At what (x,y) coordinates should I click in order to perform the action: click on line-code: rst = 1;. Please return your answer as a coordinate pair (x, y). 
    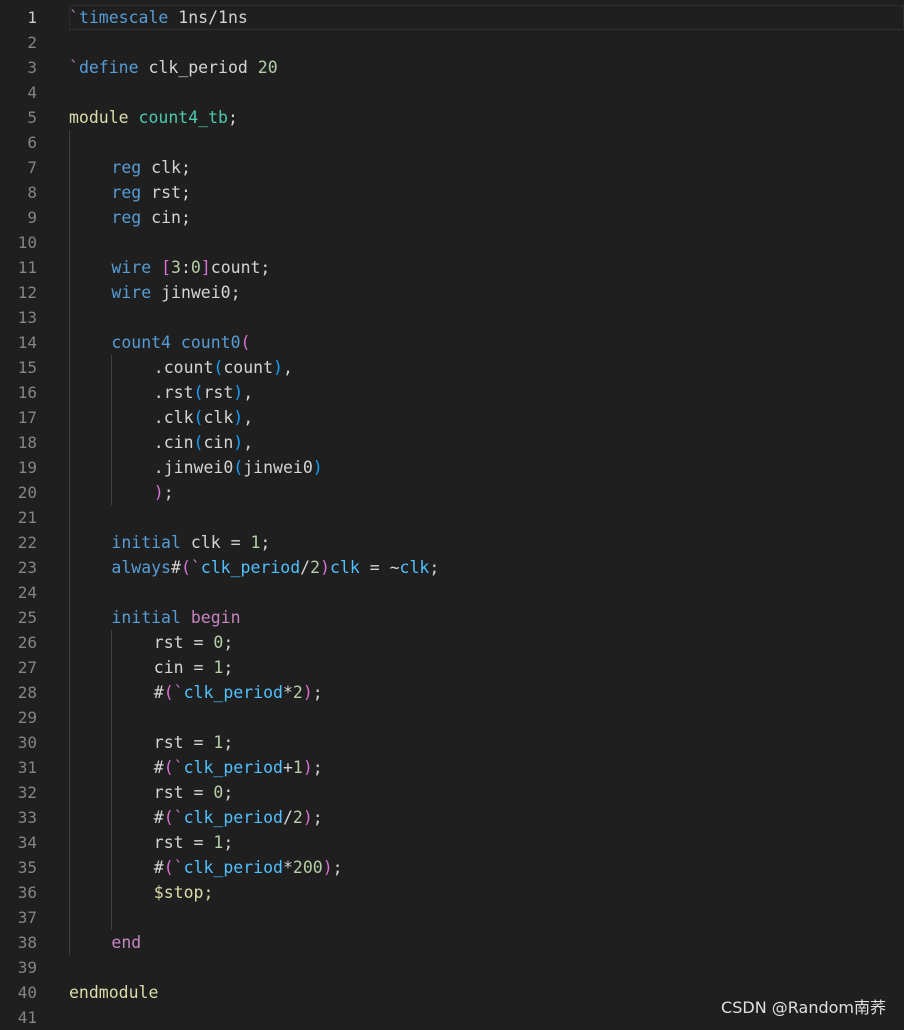
    Looking at the image, I should click on (486, 842).